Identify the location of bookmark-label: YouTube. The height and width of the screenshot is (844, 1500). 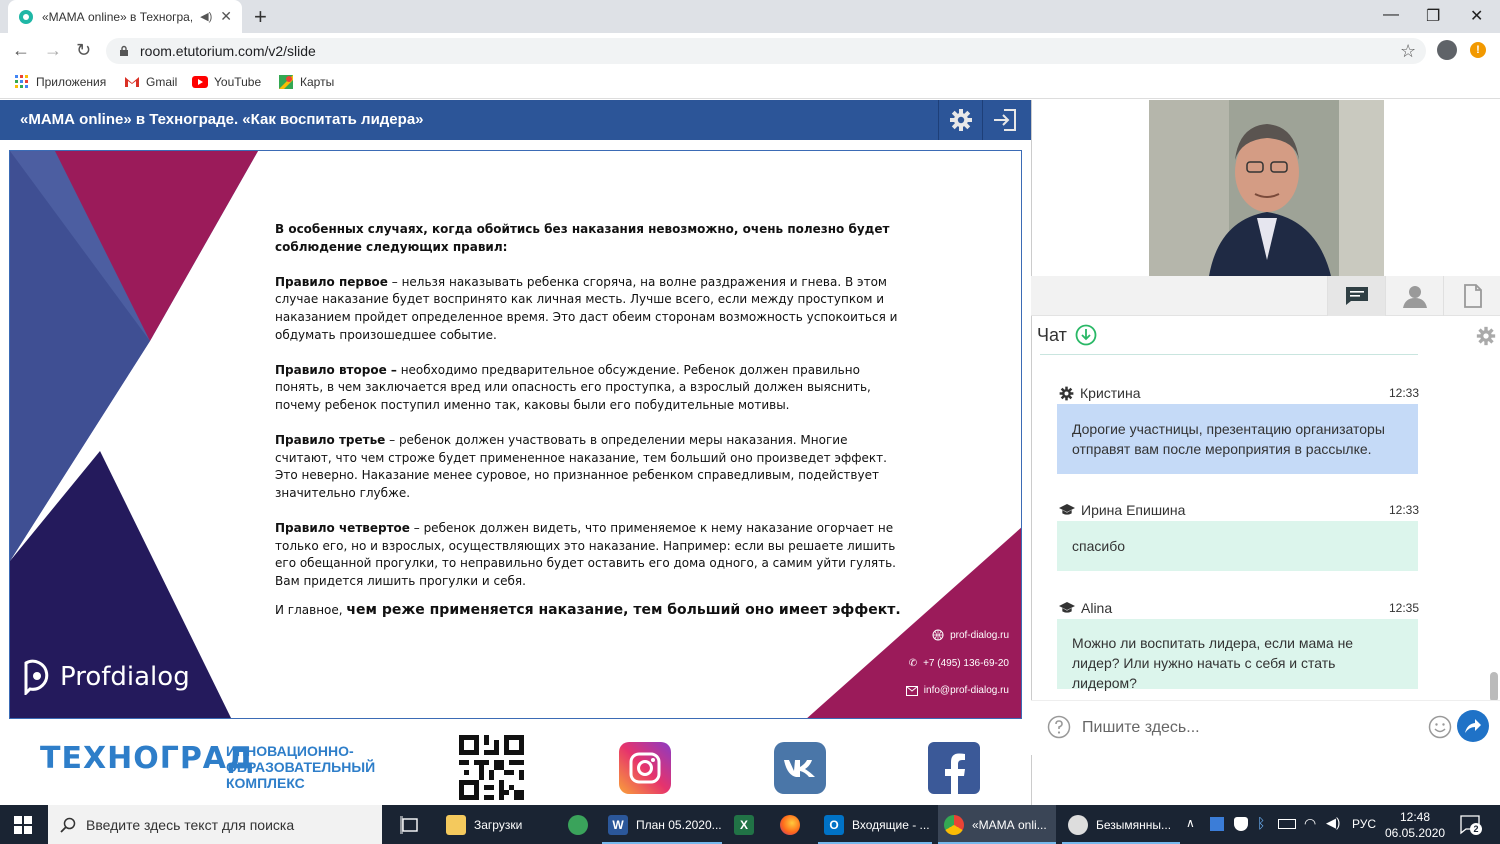
(238, 82).